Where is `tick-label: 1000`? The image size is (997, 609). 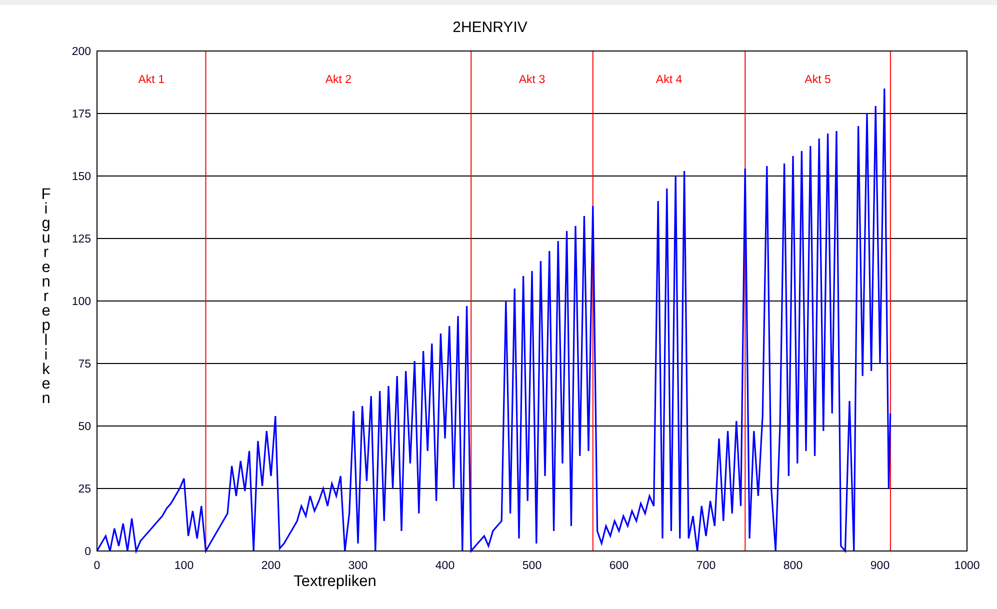 tick-label: 1000 is located at coordinates (967, 566).